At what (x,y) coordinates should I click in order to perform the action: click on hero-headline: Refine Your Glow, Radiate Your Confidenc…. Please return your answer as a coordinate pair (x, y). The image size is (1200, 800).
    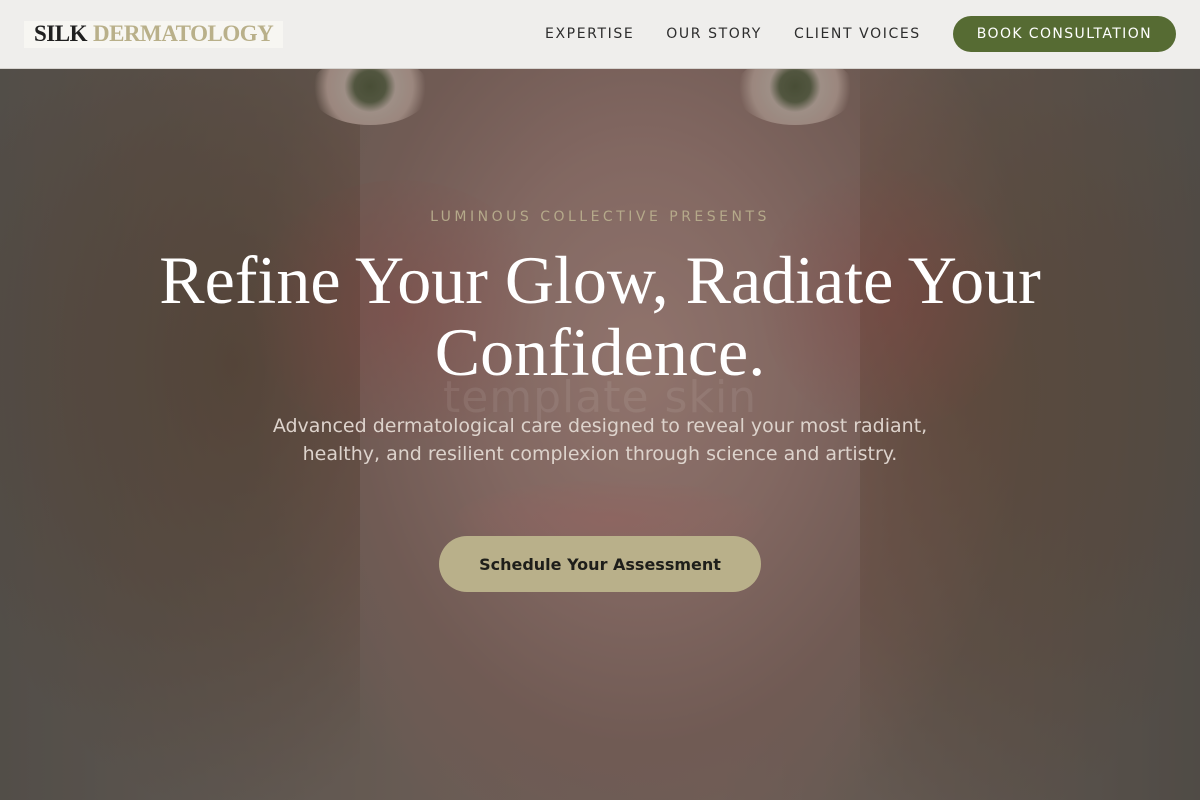
    Looking at the image, I should click on (600, 316).